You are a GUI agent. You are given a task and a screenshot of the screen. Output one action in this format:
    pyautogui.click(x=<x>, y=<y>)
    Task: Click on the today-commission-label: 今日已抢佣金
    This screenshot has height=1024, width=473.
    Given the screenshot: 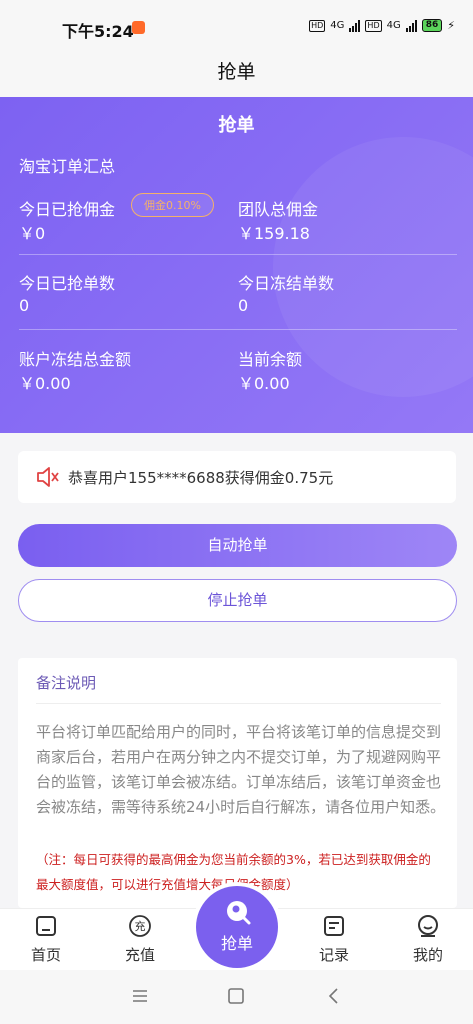 What is the action you would take?
    pyautogui.click(x=67, y=209)
    